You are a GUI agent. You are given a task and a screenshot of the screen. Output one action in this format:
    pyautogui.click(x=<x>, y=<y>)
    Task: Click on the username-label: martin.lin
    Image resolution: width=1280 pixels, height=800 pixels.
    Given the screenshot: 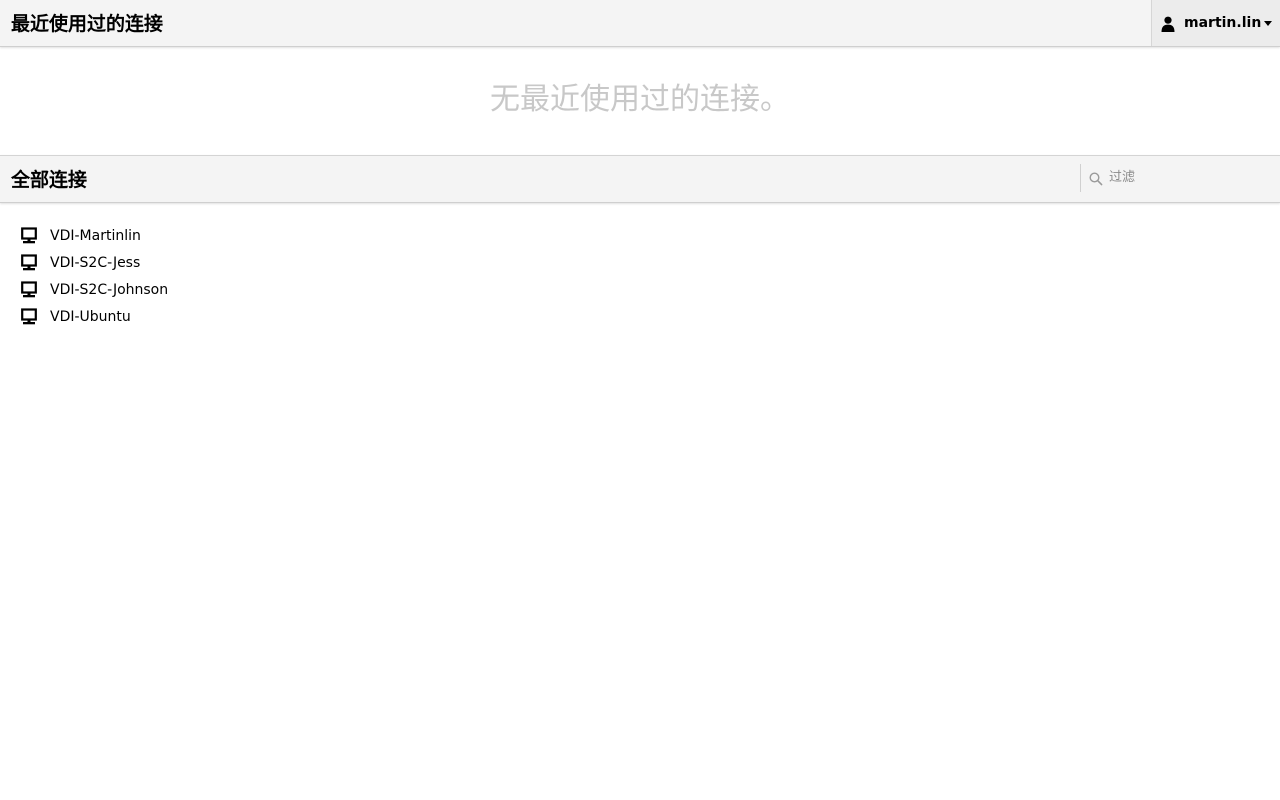 What is the action you would take?
    pyautogui.click(x=1223, y=23)
    